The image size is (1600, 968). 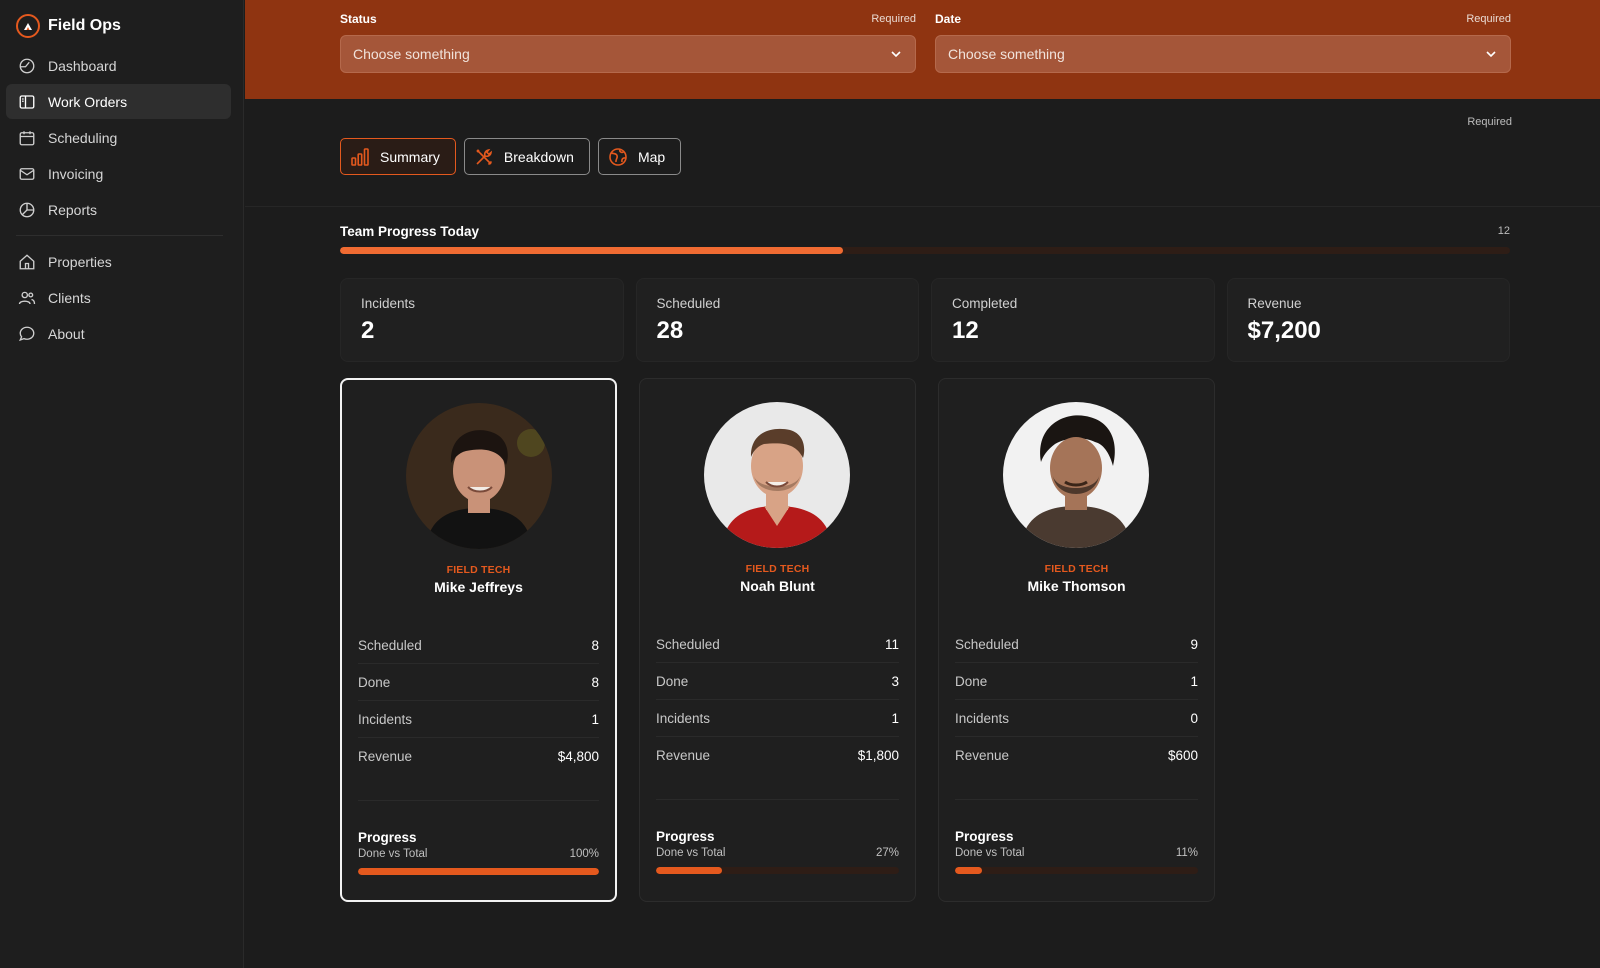 I want to click on row-value: $1,800, so click(x=878, y=755).